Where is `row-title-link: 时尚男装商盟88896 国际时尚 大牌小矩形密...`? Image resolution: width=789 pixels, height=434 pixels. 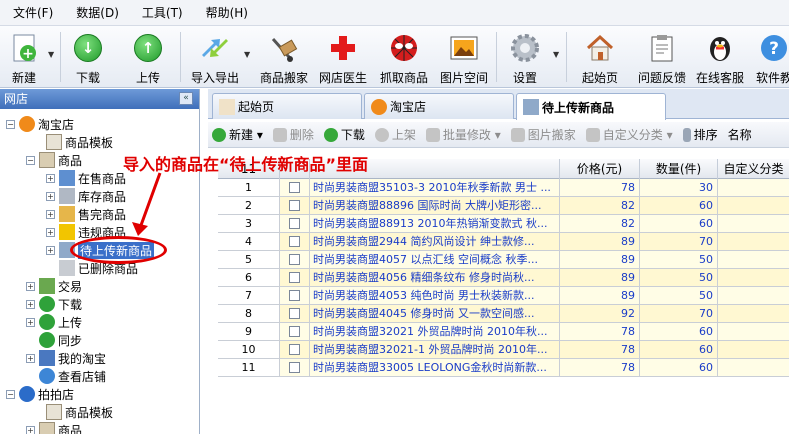
row-title-link: 时尚男装商盟88896 国际时尚 大牌小矩形密... is located at coordinates (435, 206).